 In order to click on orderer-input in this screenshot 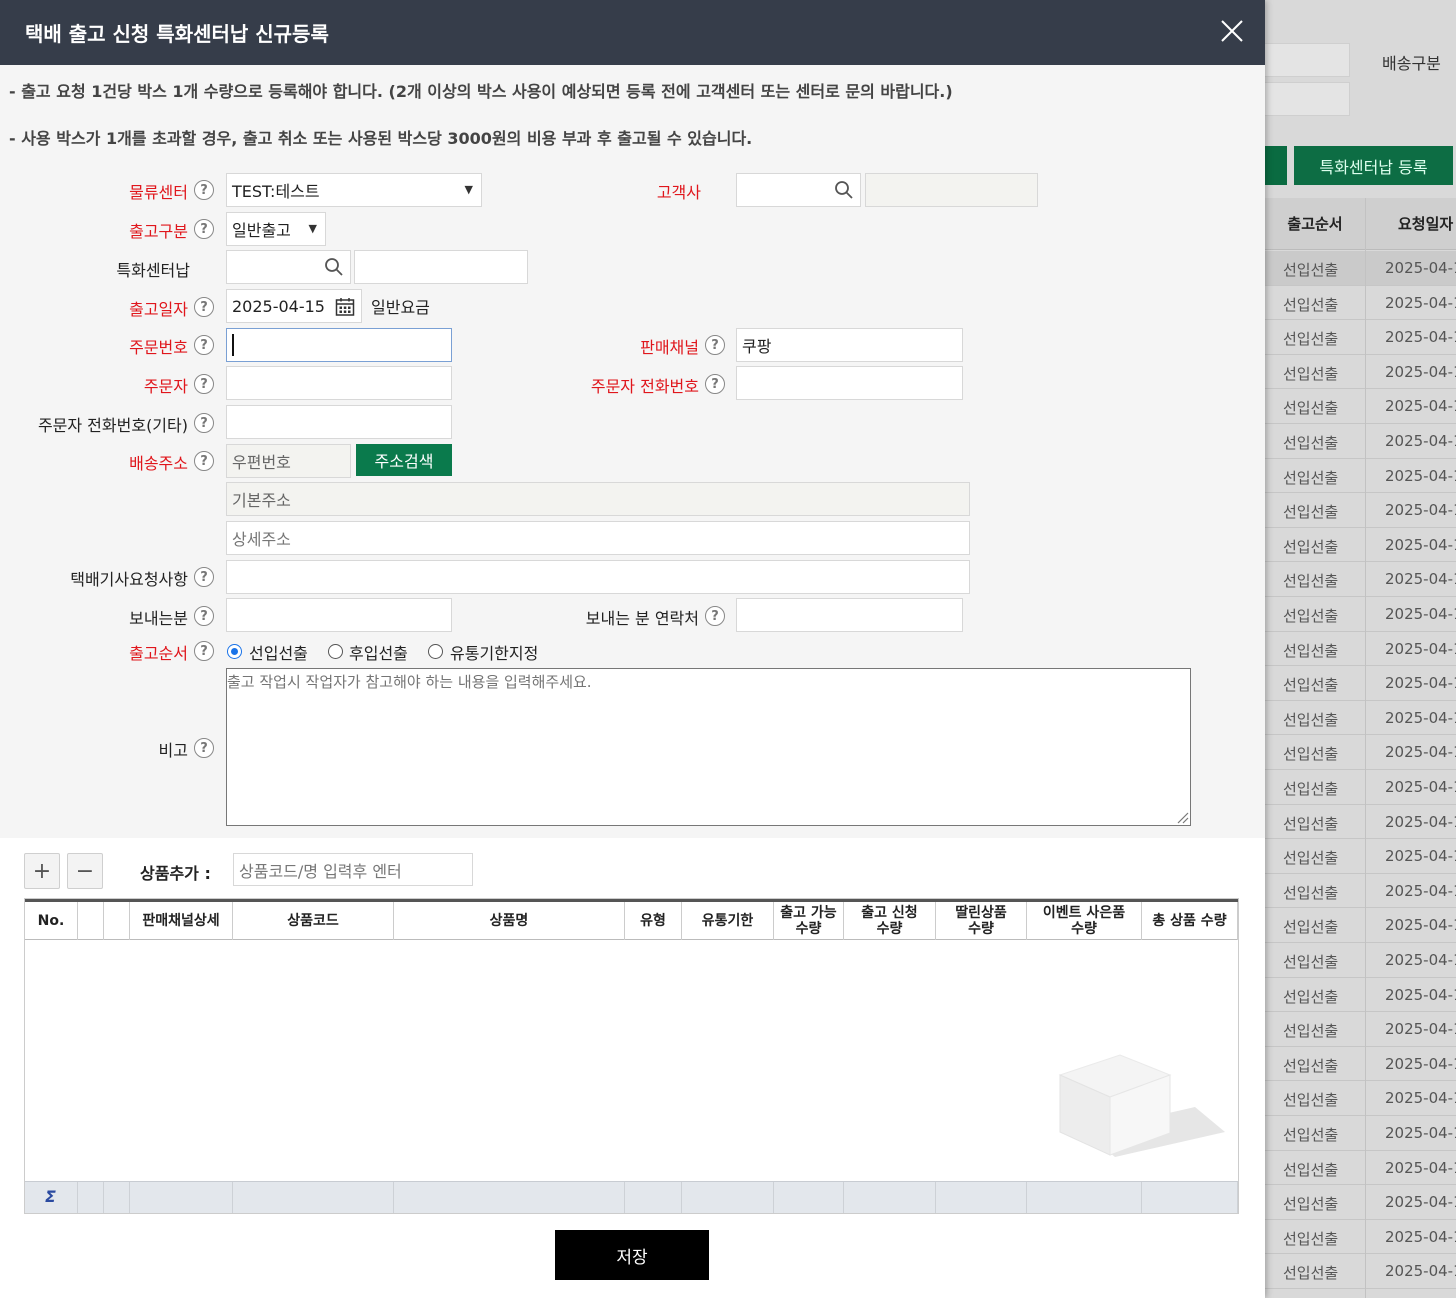, I will do `click(339, 383)`.